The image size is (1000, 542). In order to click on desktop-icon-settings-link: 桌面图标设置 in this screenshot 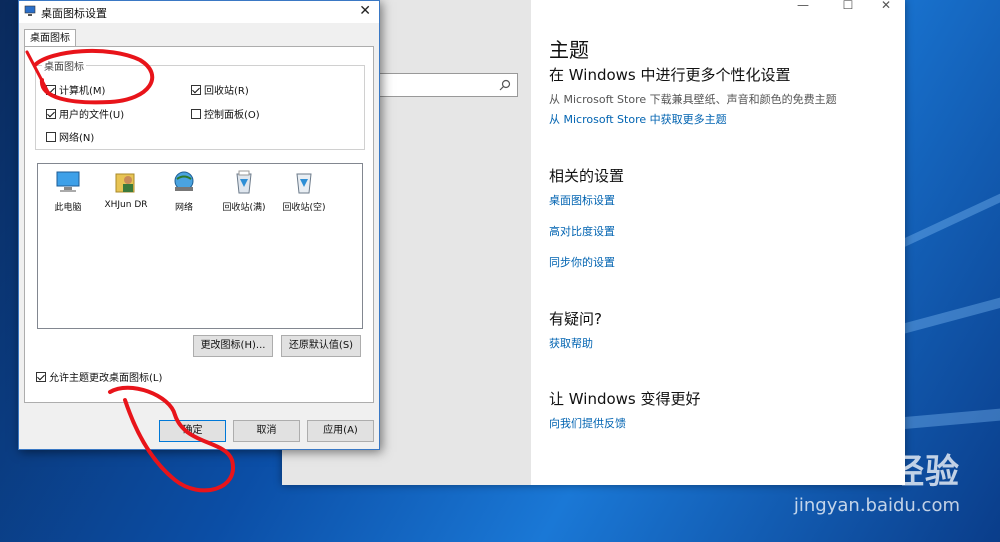, I will do `click(582, 200)`.